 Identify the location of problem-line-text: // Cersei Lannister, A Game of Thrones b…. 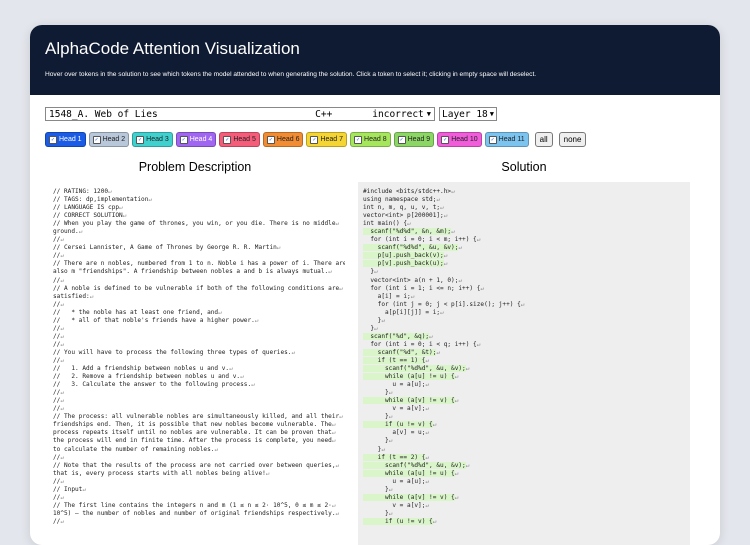
(165, 247).